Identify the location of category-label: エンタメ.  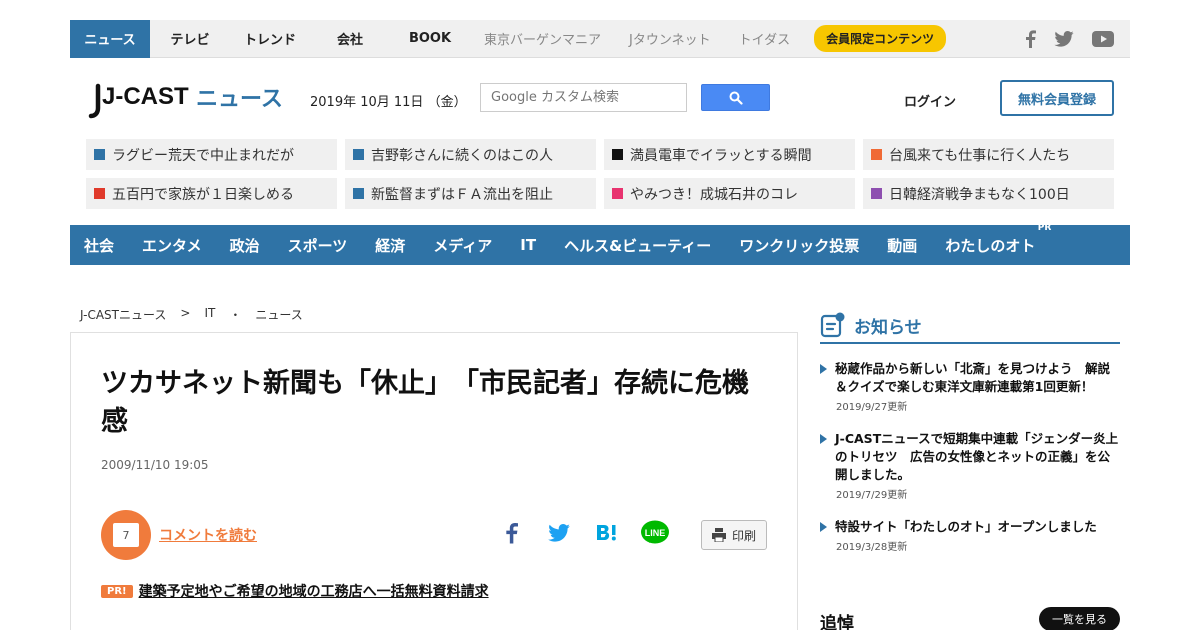
(172, 245).